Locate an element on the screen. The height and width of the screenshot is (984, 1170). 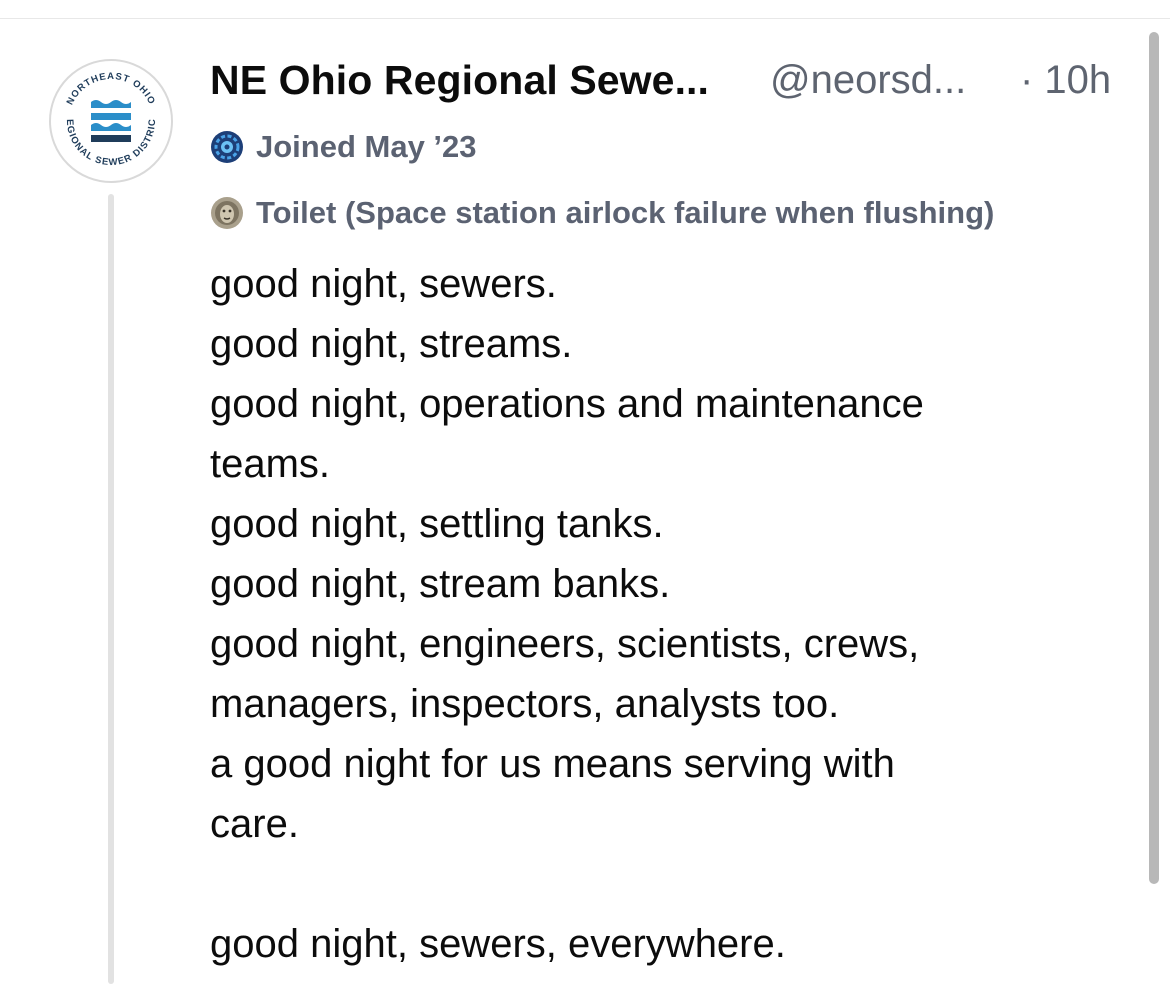
globe-badge-icon is located at coordinates (227, 147).